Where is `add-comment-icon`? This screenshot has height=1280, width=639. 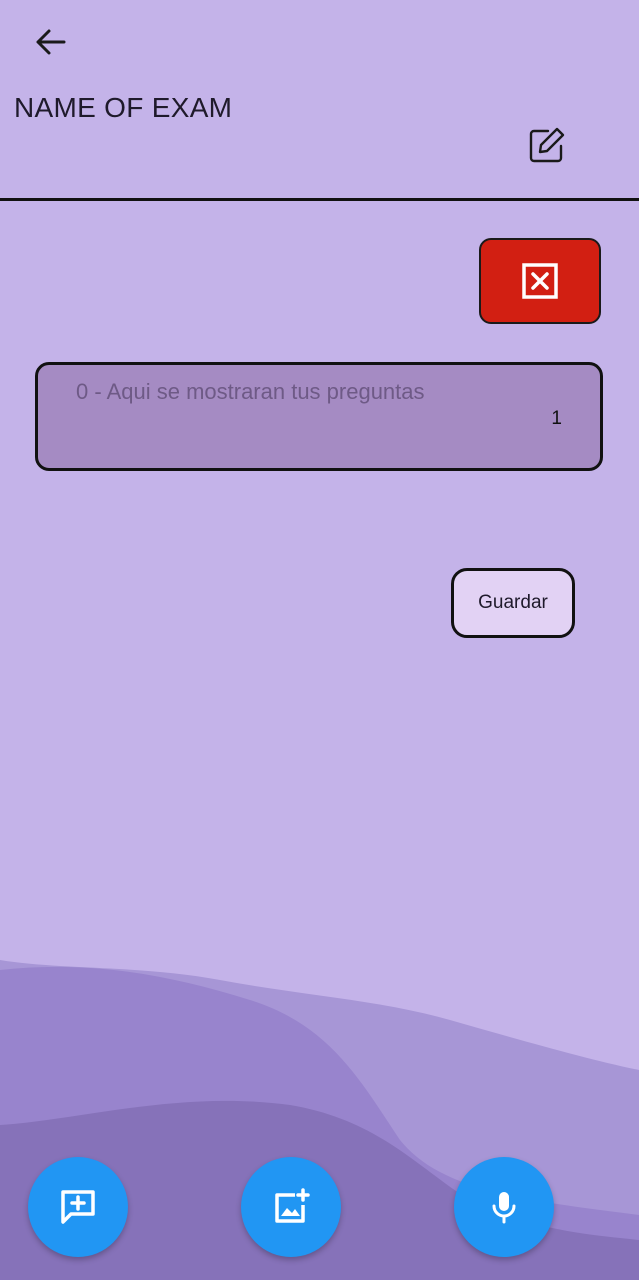
add-comment-icon is located at coordinates (78, 1207).